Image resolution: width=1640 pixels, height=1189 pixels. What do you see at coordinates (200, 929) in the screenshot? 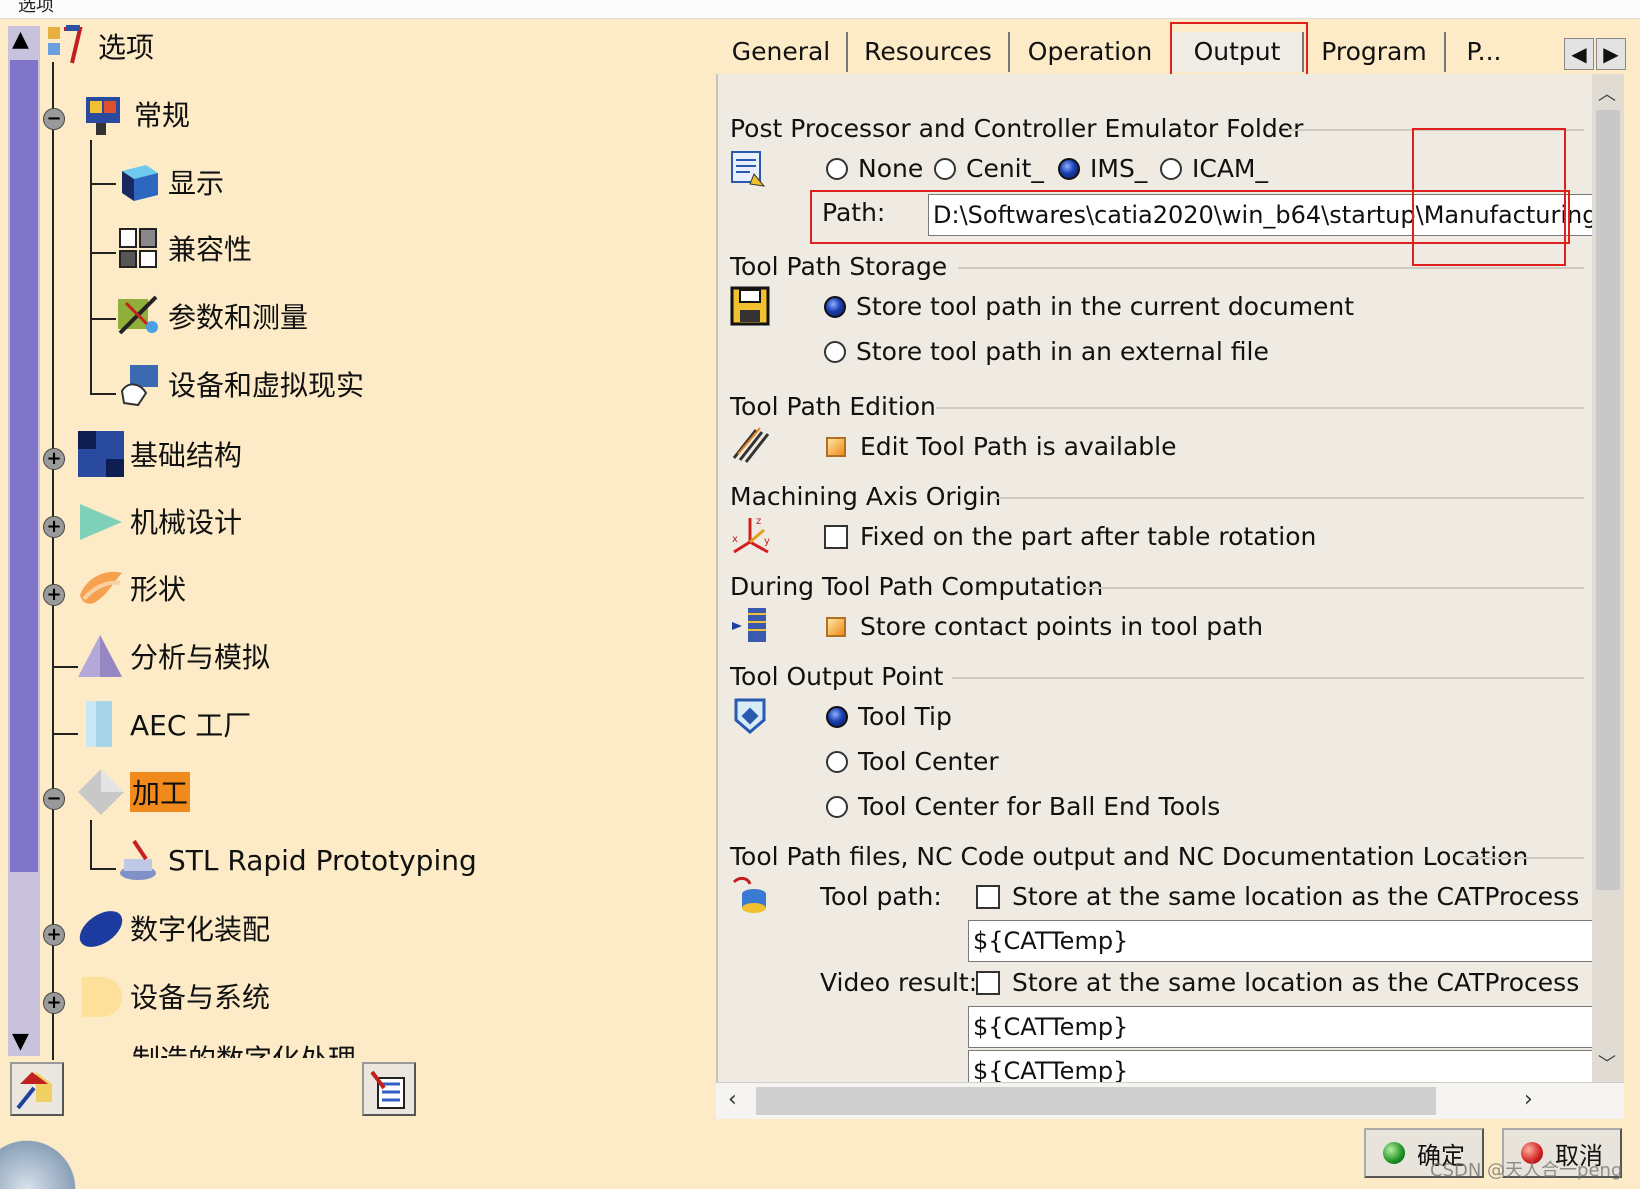
I see `tree-item-label: 数字化装配` at bounding box center [200, 929].